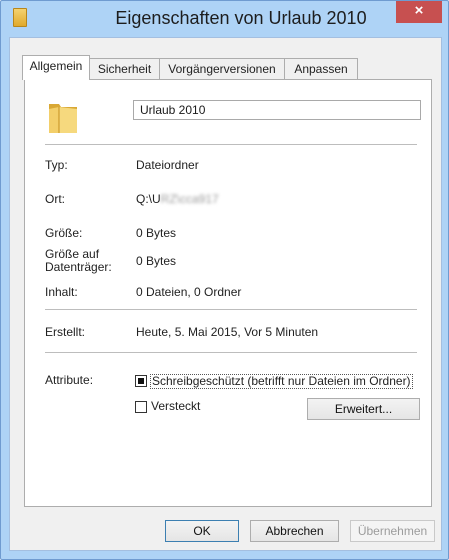 Image resolution: width=449 pixels, height=560 pixels. I want to click on close-button: ×, so click(419, 12).